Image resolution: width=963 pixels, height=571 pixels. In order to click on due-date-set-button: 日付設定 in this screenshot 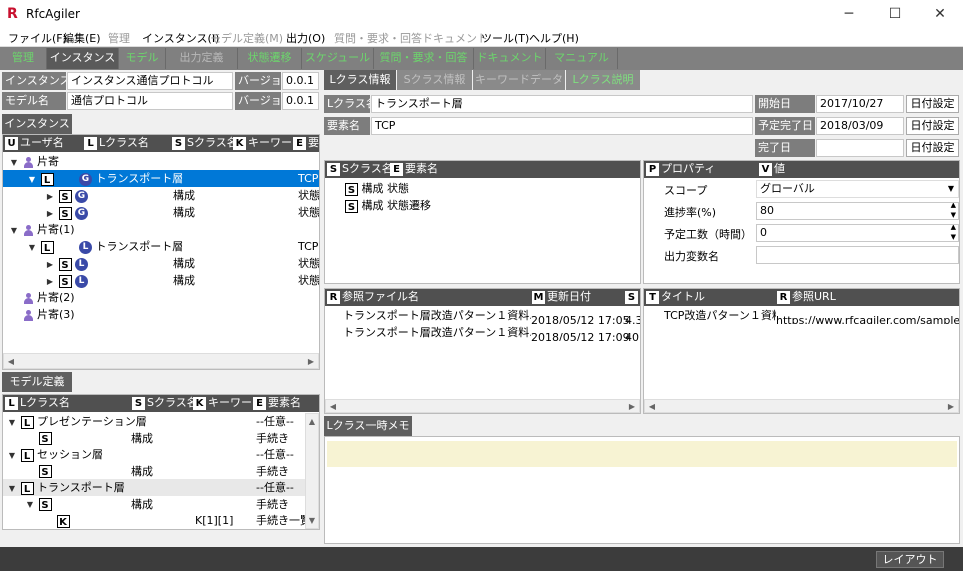, I will do `click(932, 126)`.